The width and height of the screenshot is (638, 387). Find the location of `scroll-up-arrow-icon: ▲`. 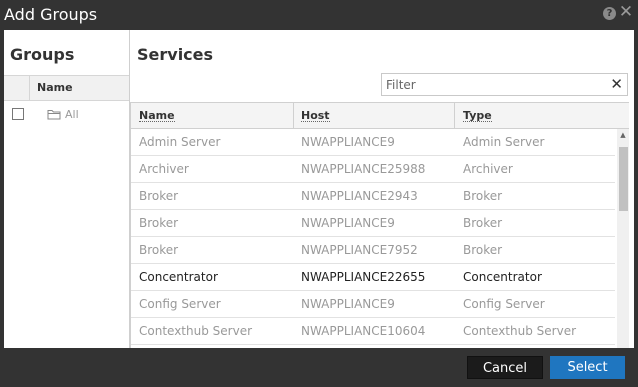

scroll-up-arrow-icon: ▲ is located at coordinates (623, 135).